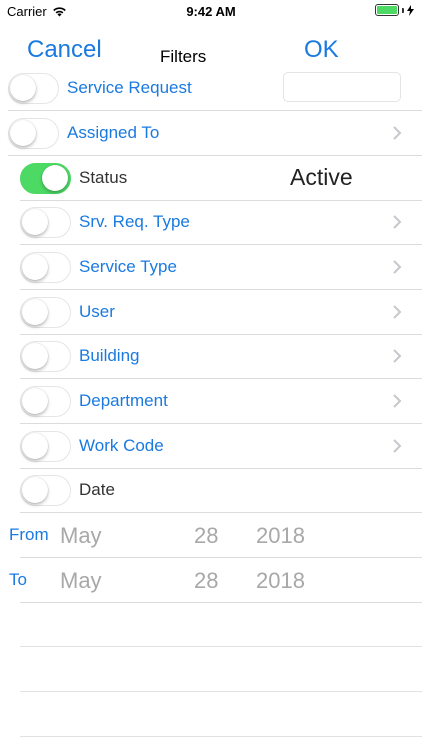 This screenshot has height=750, width=422. Describe the element at coordinates (129, 87) in the screenshot. I see `service-request-label: Service Request` at that location.